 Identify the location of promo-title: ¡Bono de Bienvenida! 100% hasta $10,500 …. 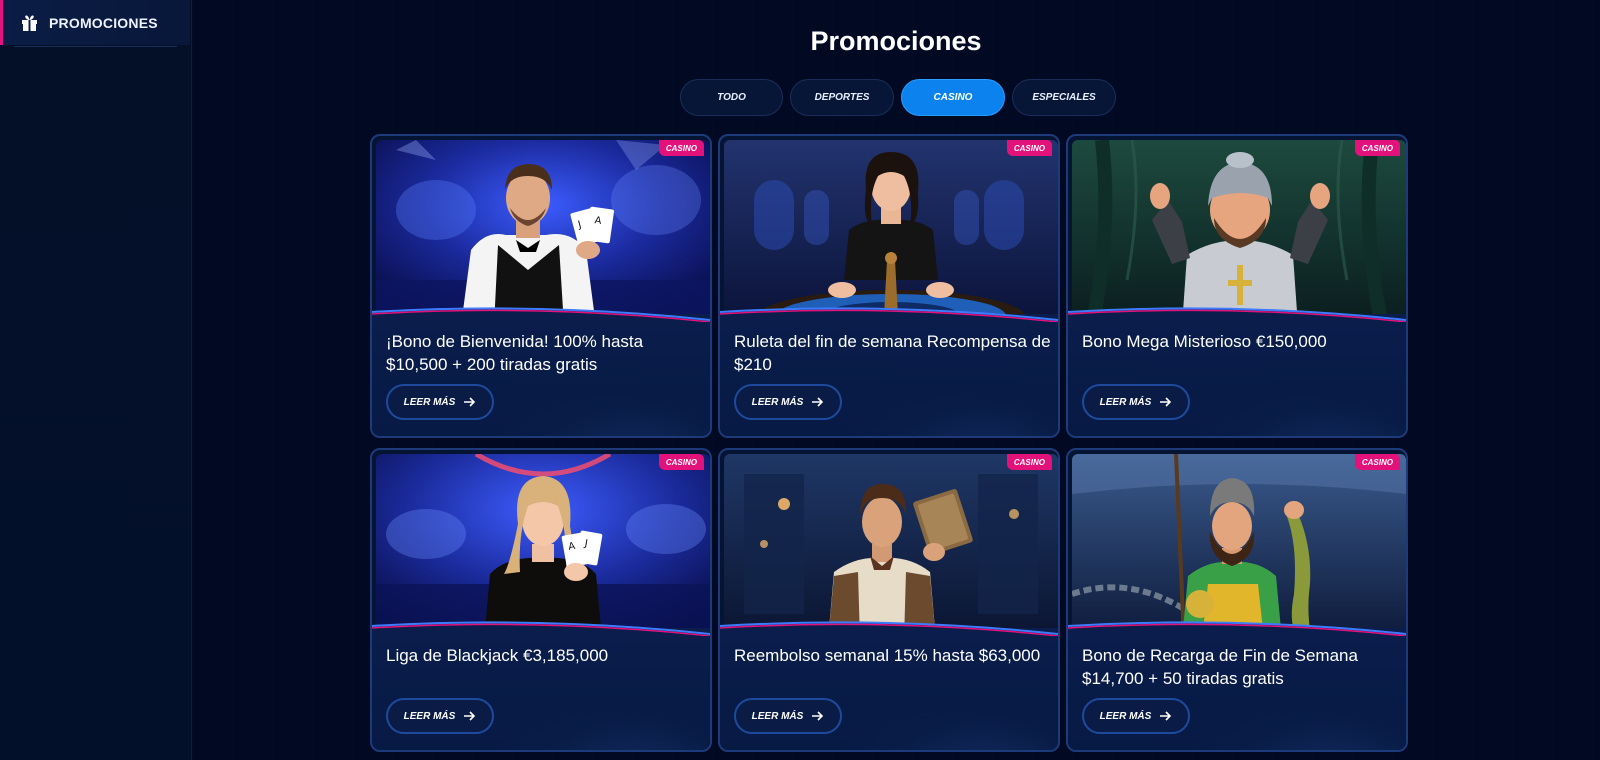
(515, 353).